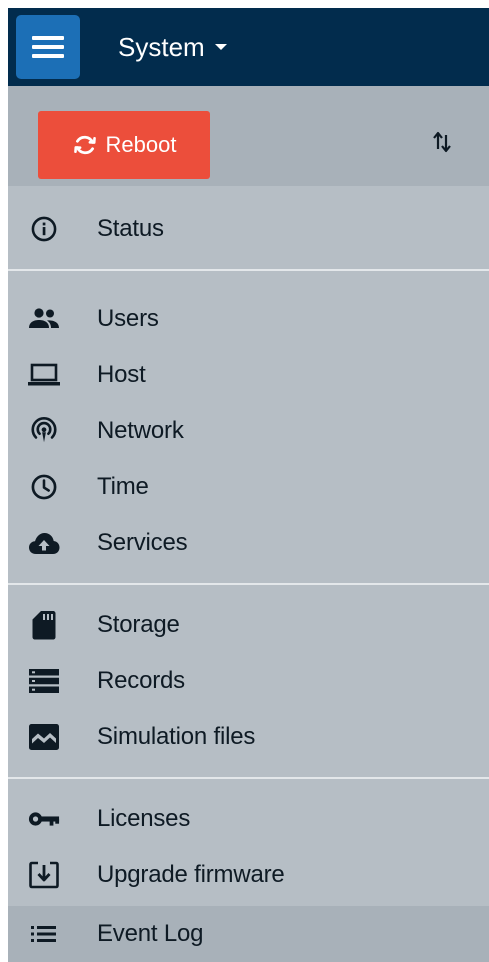 Image resolution: width=489 pixels, height=962 pixels. I want to click on cloud-upload-icon, so click(44, 543).